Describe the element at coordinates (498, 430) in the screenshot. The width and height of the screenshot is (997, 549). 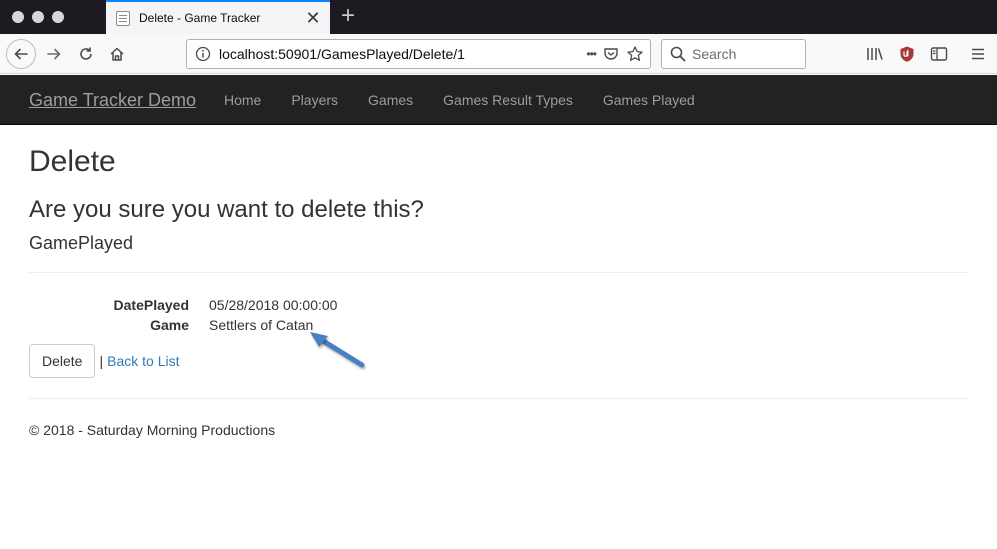
I see `footer: © 2018 - Saturday Morning Productions` at that location.